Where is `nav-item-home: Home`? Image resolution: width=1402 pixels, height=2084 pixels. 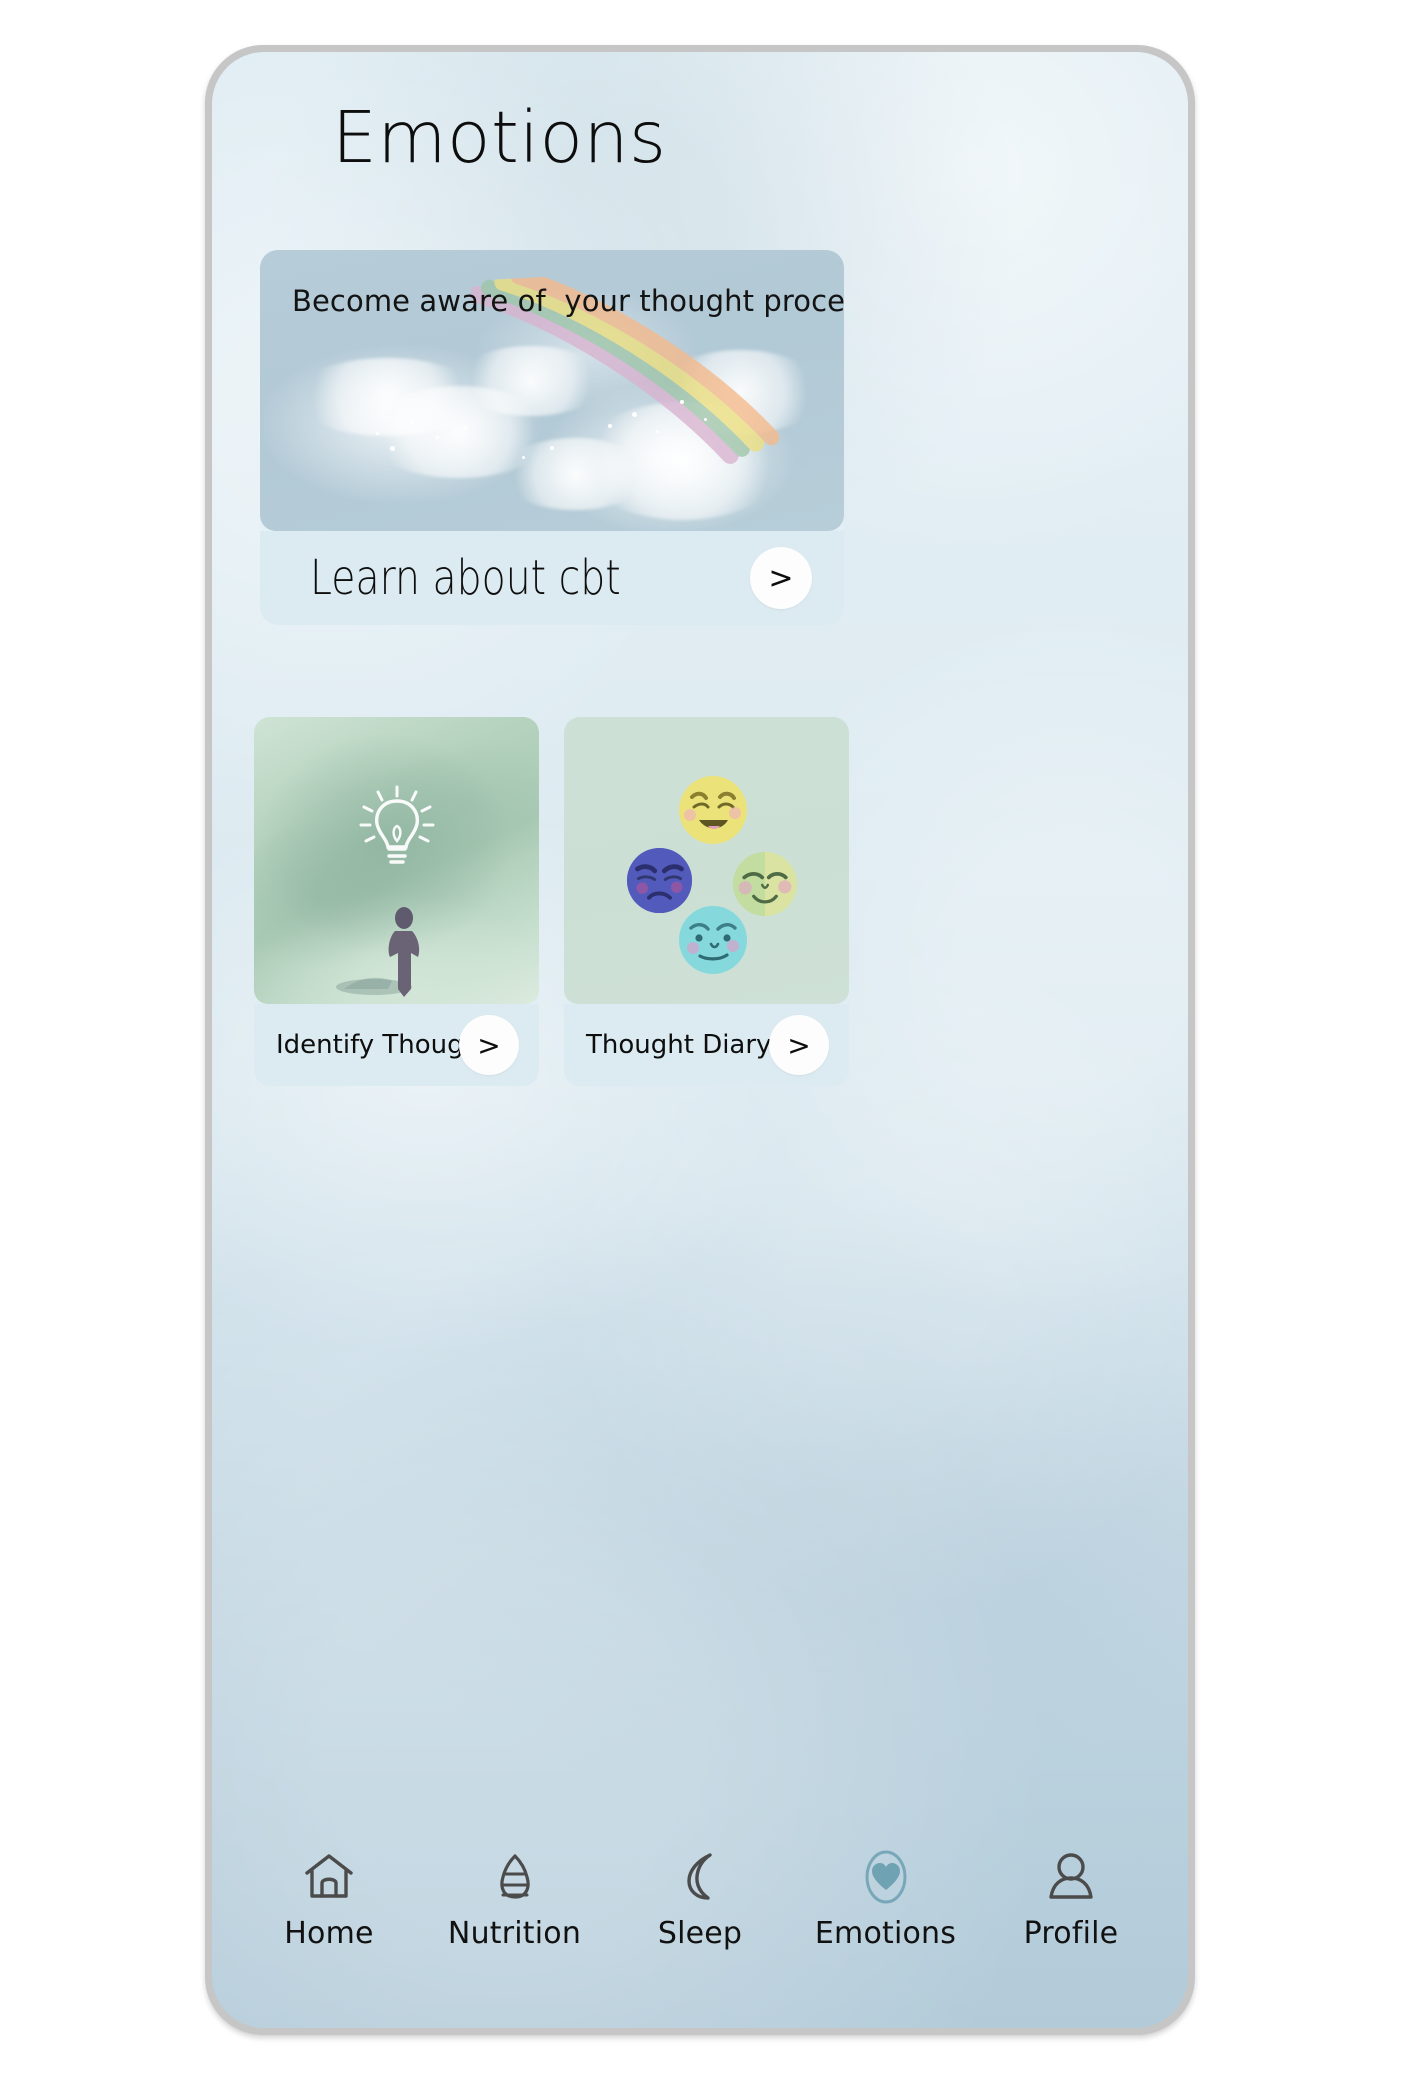 nav-item-home: Home is located at coordinates (329, 1898).